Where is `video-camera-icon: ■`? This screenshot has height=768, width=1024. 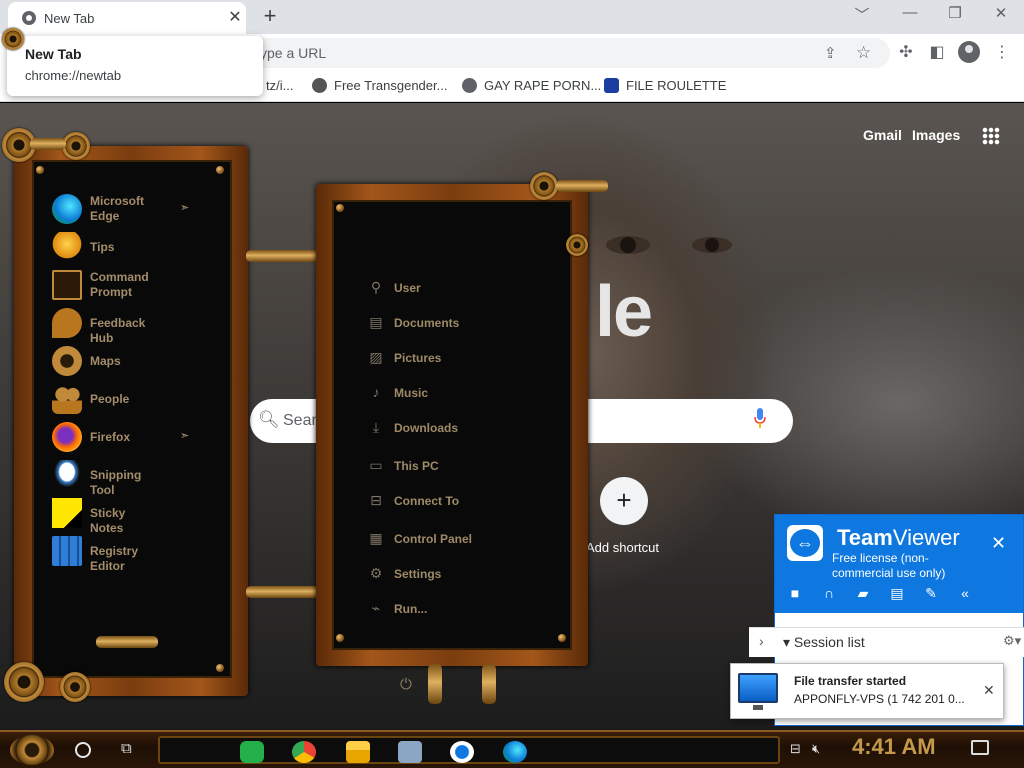 video-camera-icon: ■ is located at coordinates (795, 593).